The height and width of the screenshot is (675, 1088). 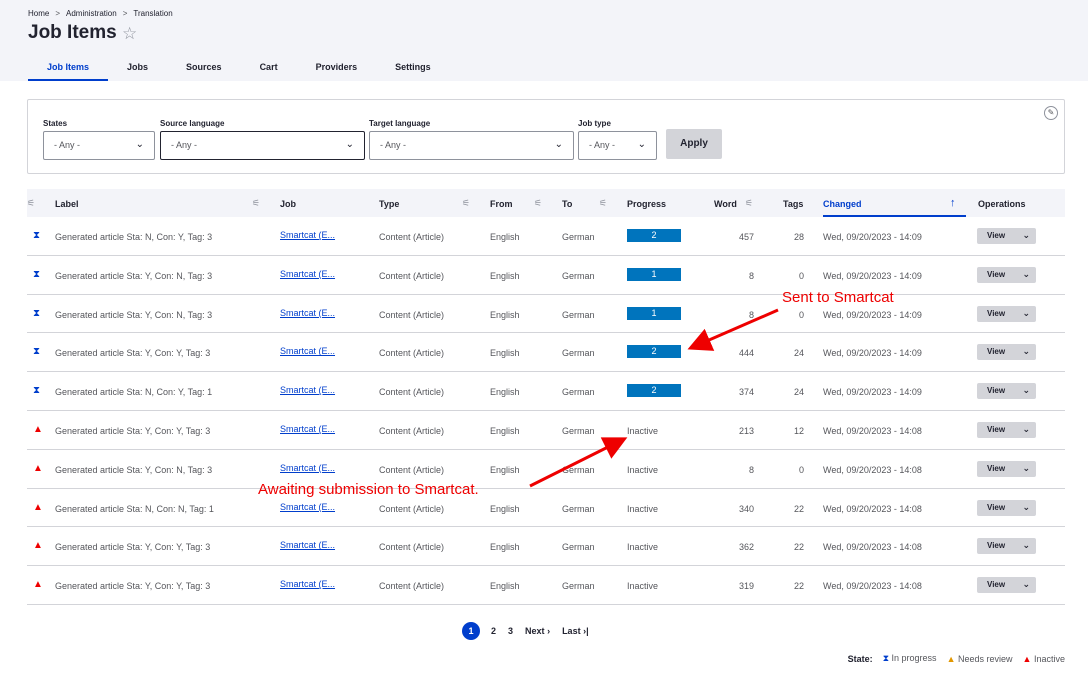 What do you see at coordinates (578, 462) in the screenshot?
I see `arrow-awaiting` at bounding box center [578, 462].